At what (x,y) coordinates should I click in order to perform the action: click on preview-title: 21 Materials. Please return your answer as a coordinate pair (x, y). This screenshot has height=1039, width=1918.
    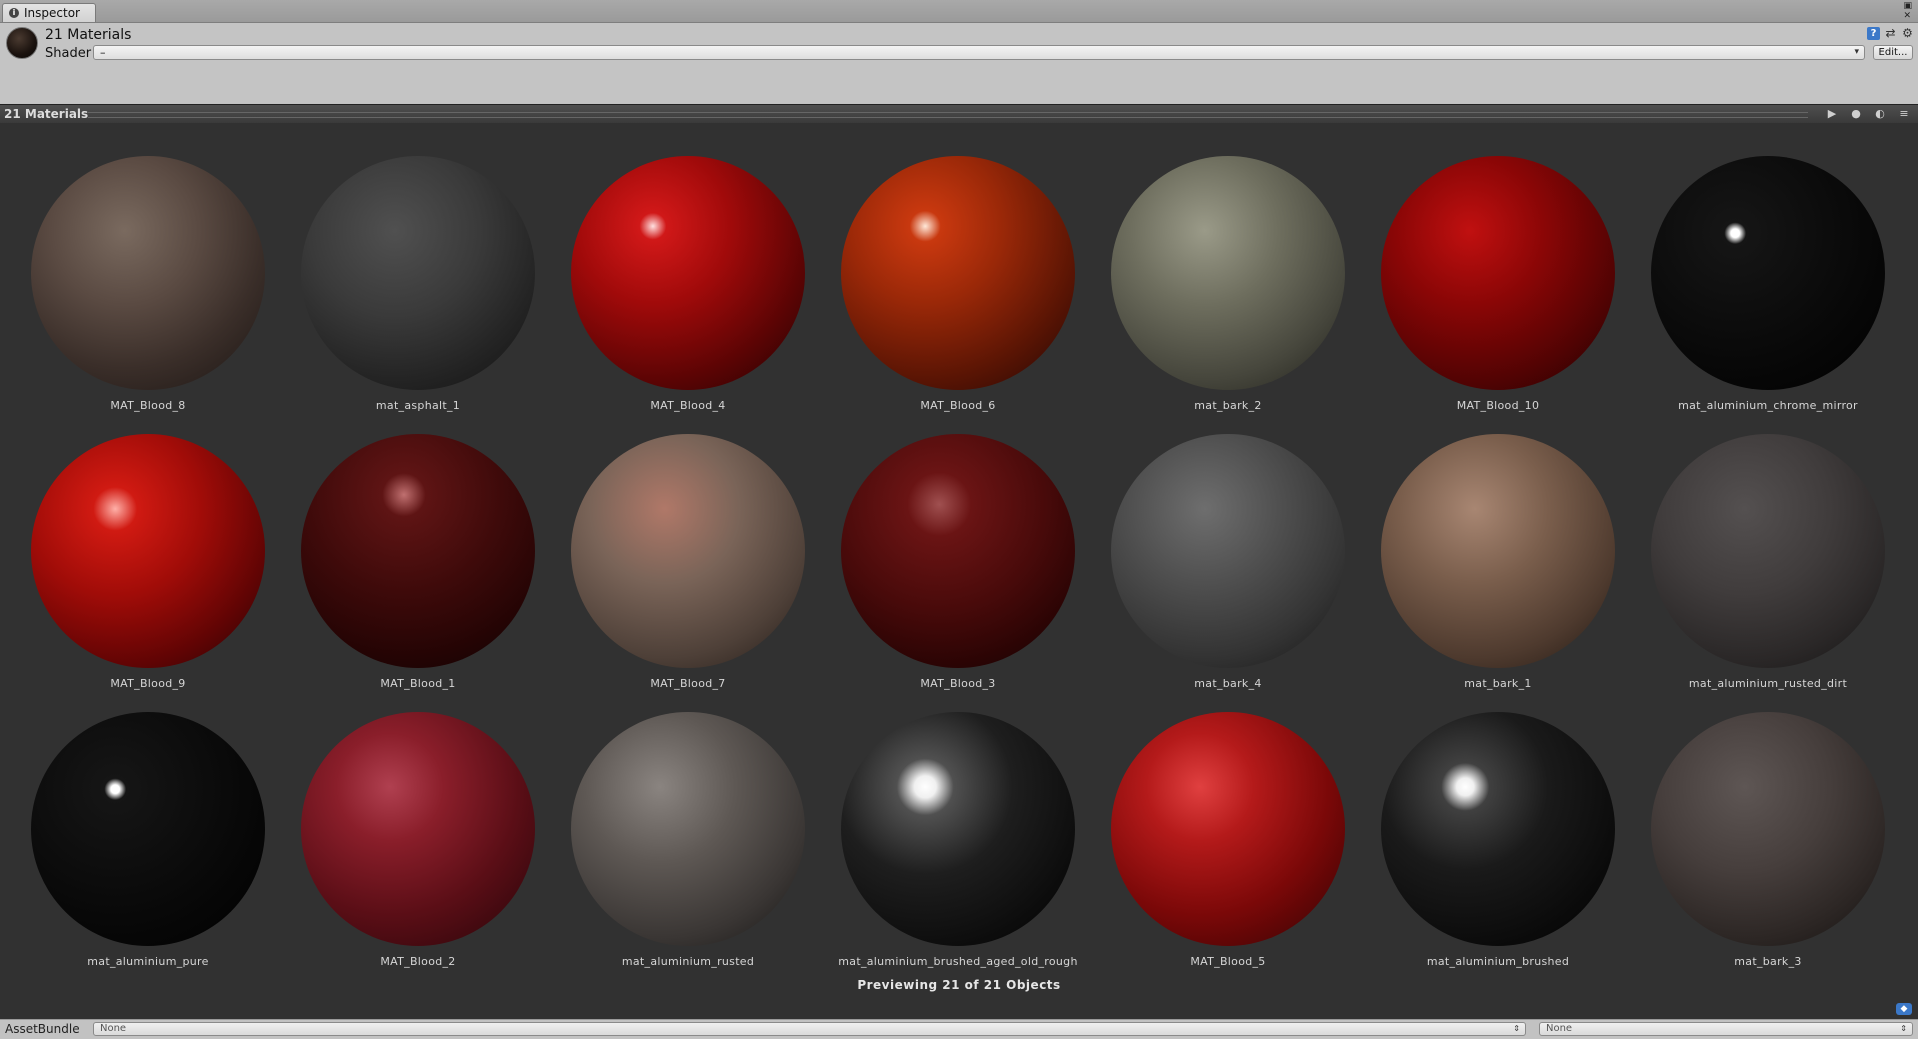
    Looking at the image, I should click on (46, 114).